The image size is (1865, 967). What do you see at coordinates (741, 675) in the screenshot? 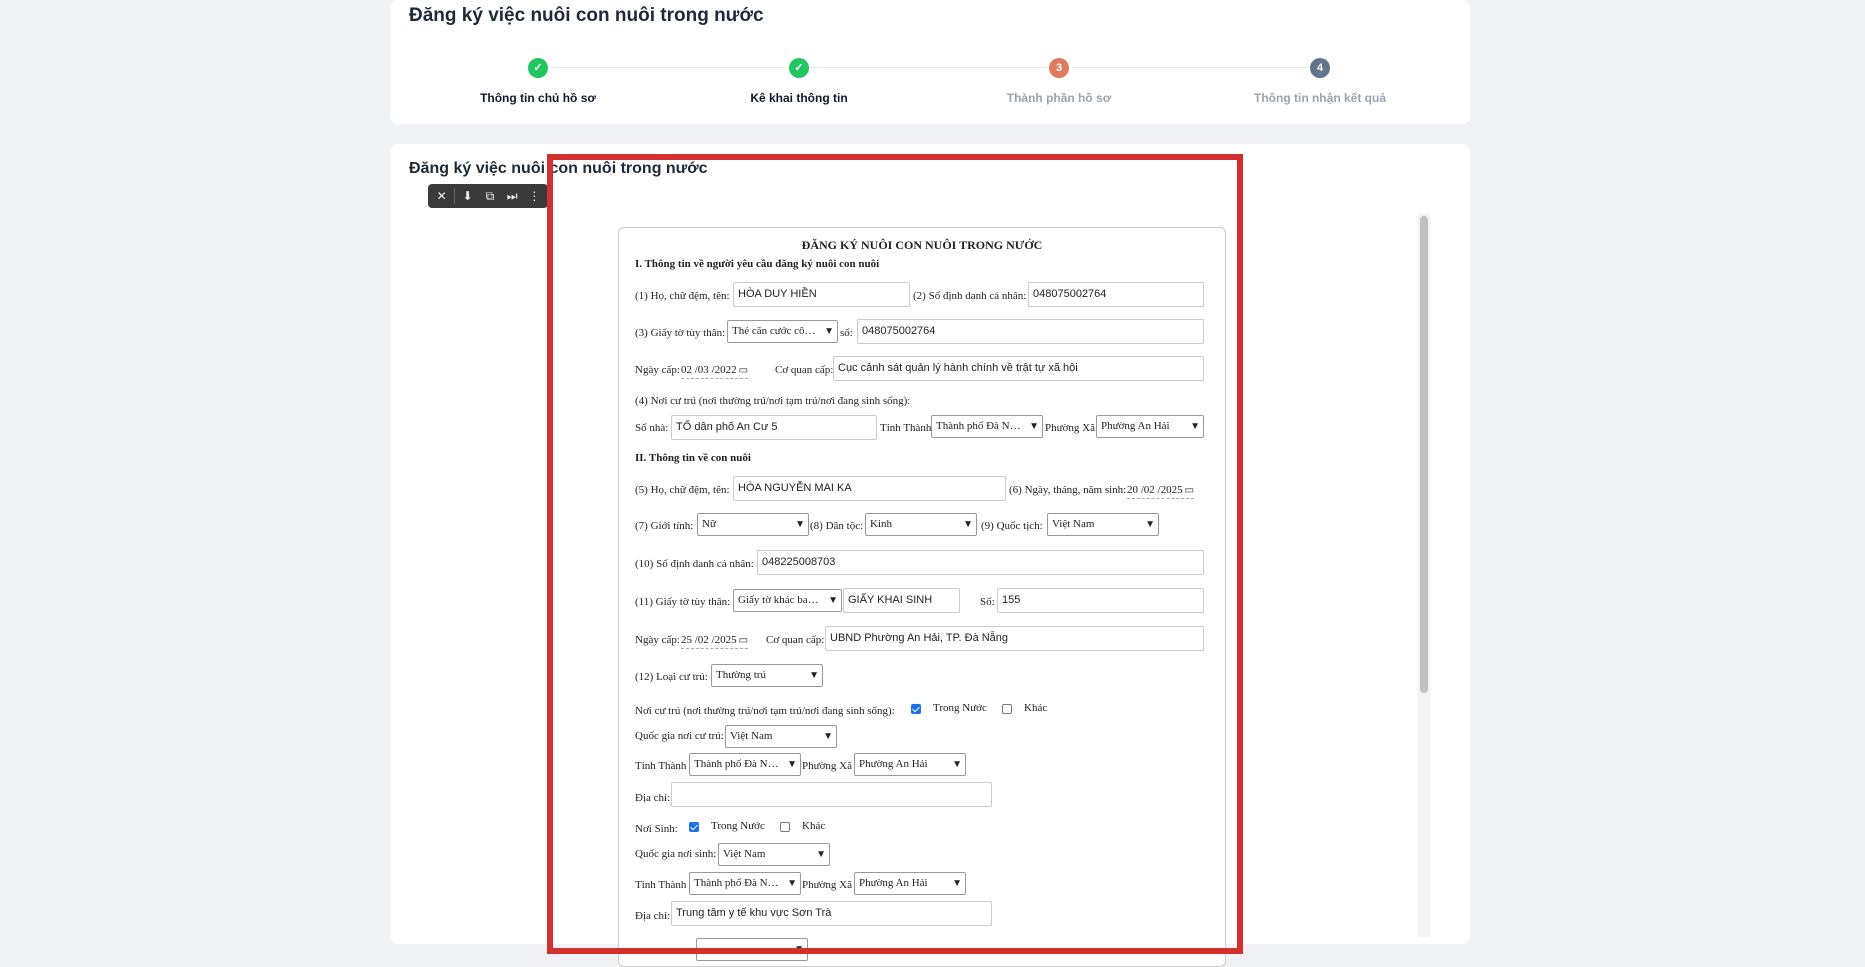
I see `child-residence-type-value: Thường trú` at bounding box center [741, 675].